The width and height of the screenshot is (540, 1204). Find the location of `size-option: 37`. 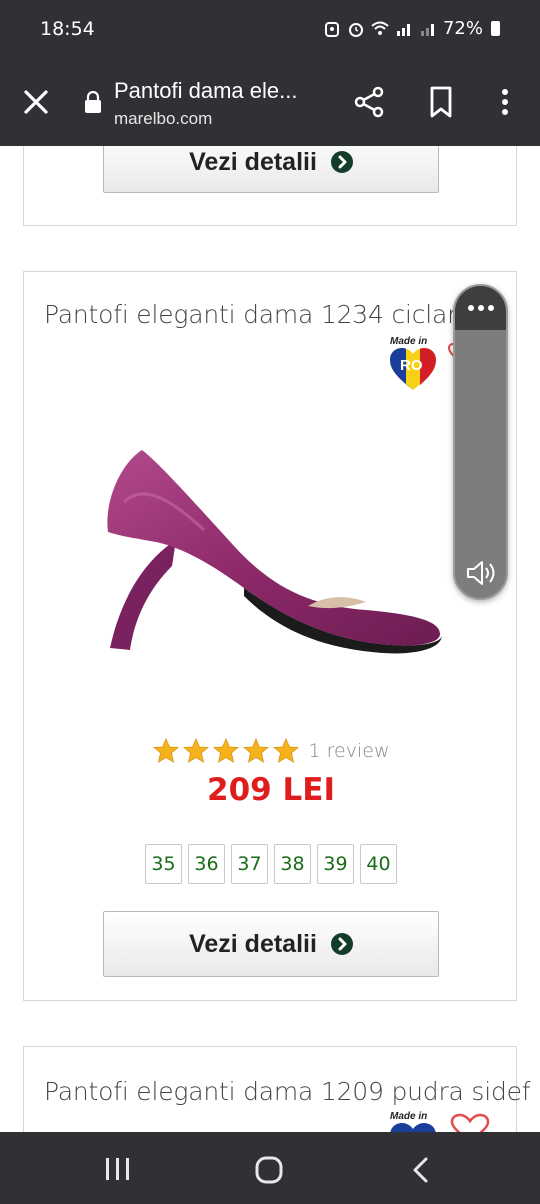

size-option: 37 is located at coordinates (249, 864).